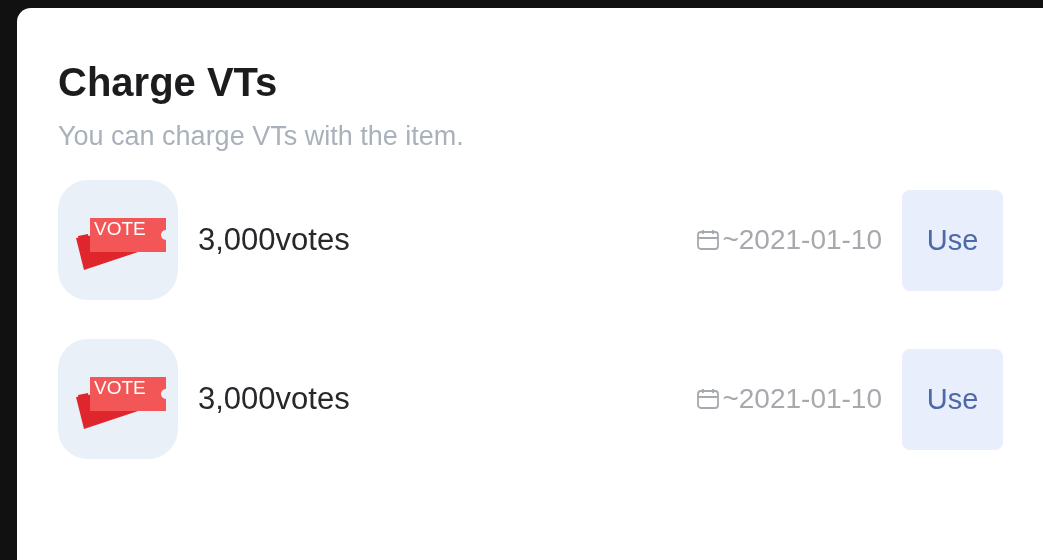 This screenshot has height=560, width=1043. What do you see at coordinates (261, 136) in the screenshot?
I see `subtitle: You can charge VTs with the item.` at bounding box center [261, 136].